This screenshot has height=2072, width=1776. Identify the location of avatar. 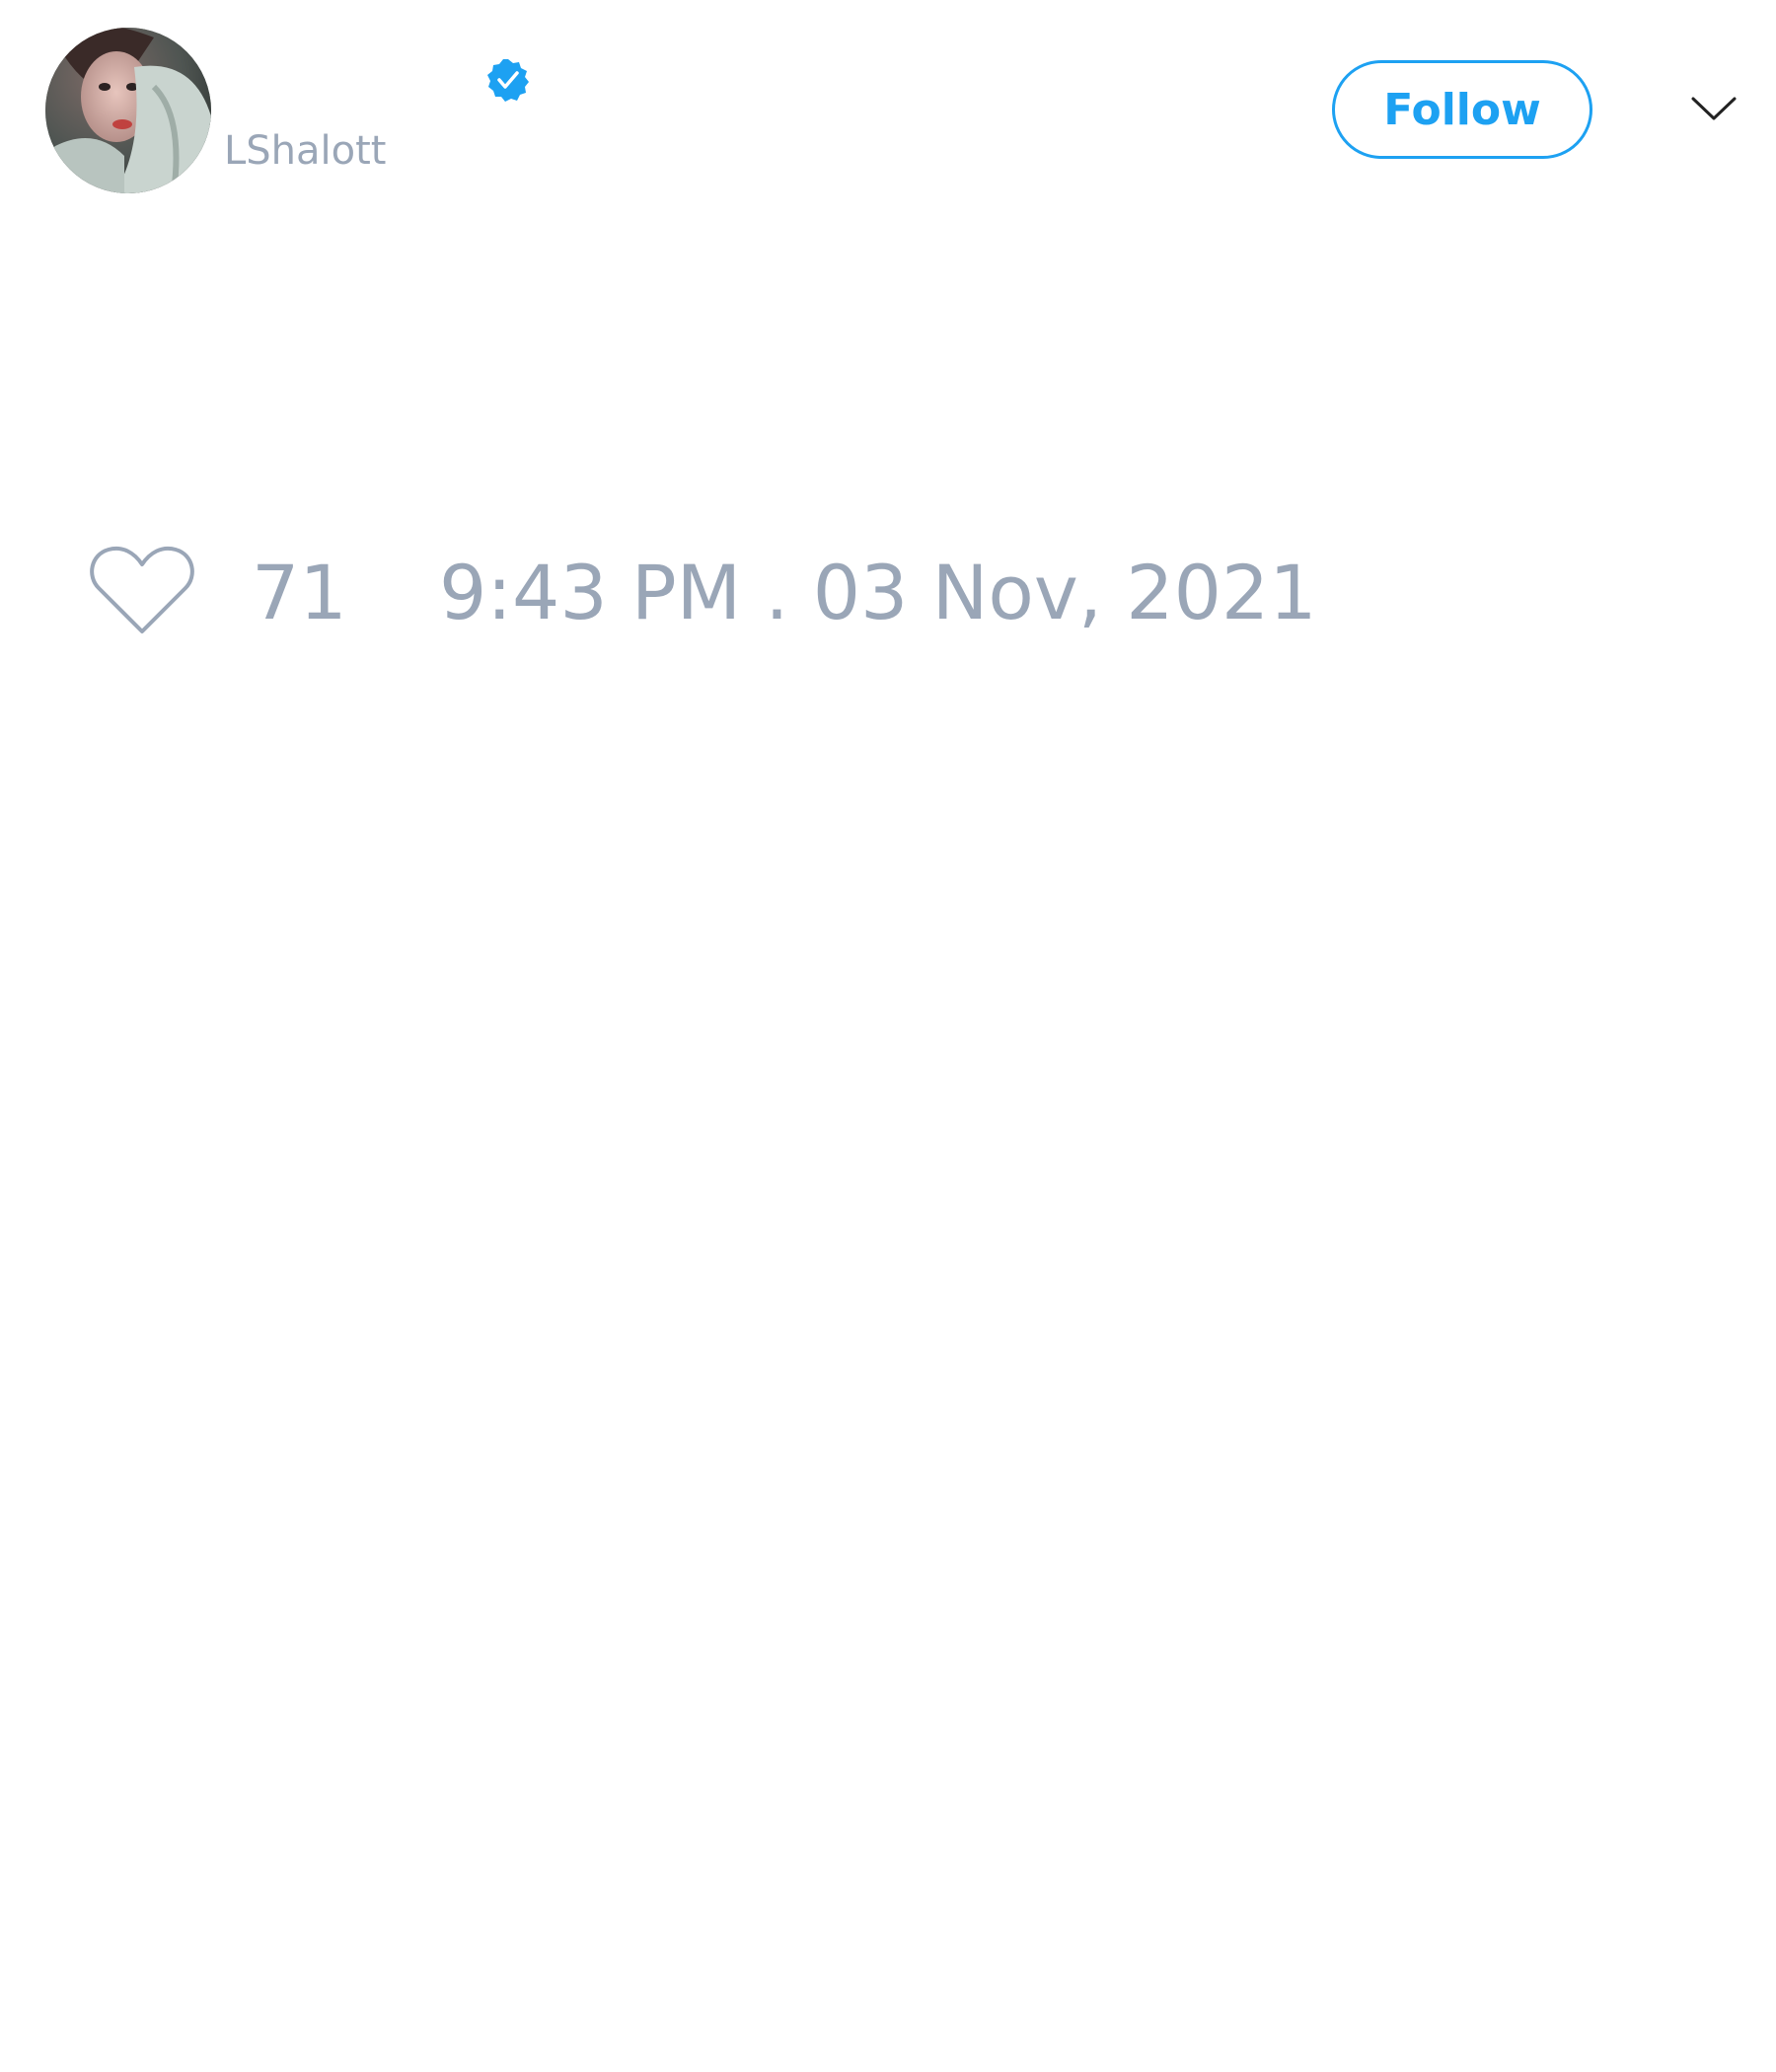
(128, 111).